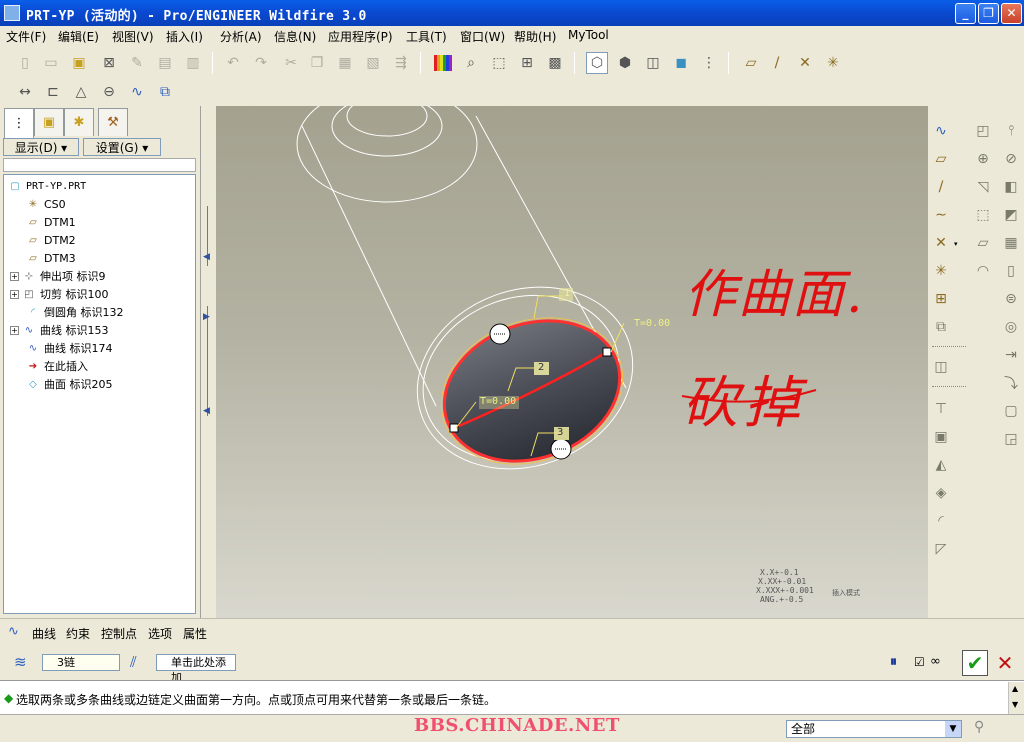  What do you see at coordinates (208, 362) in the screenshot?
I see `panel-splitter: ◀ ▶ ◀` at bounding box center [208, 362].